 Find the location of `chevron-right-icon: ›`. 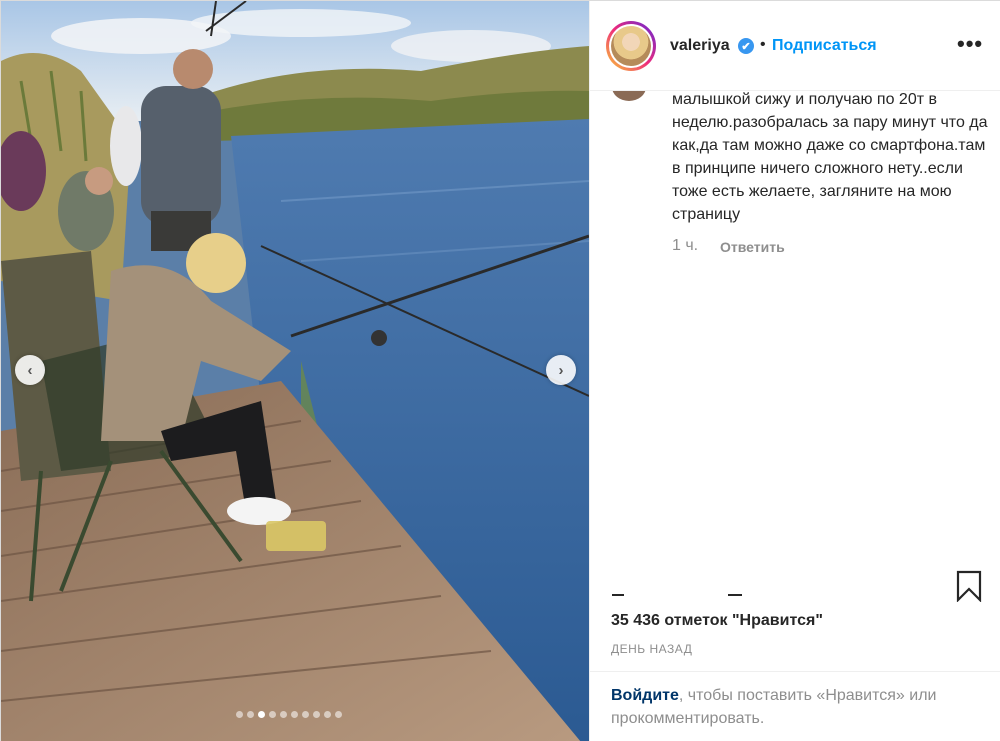

chevron-right-icon: › is located at coordinates (561, 370).